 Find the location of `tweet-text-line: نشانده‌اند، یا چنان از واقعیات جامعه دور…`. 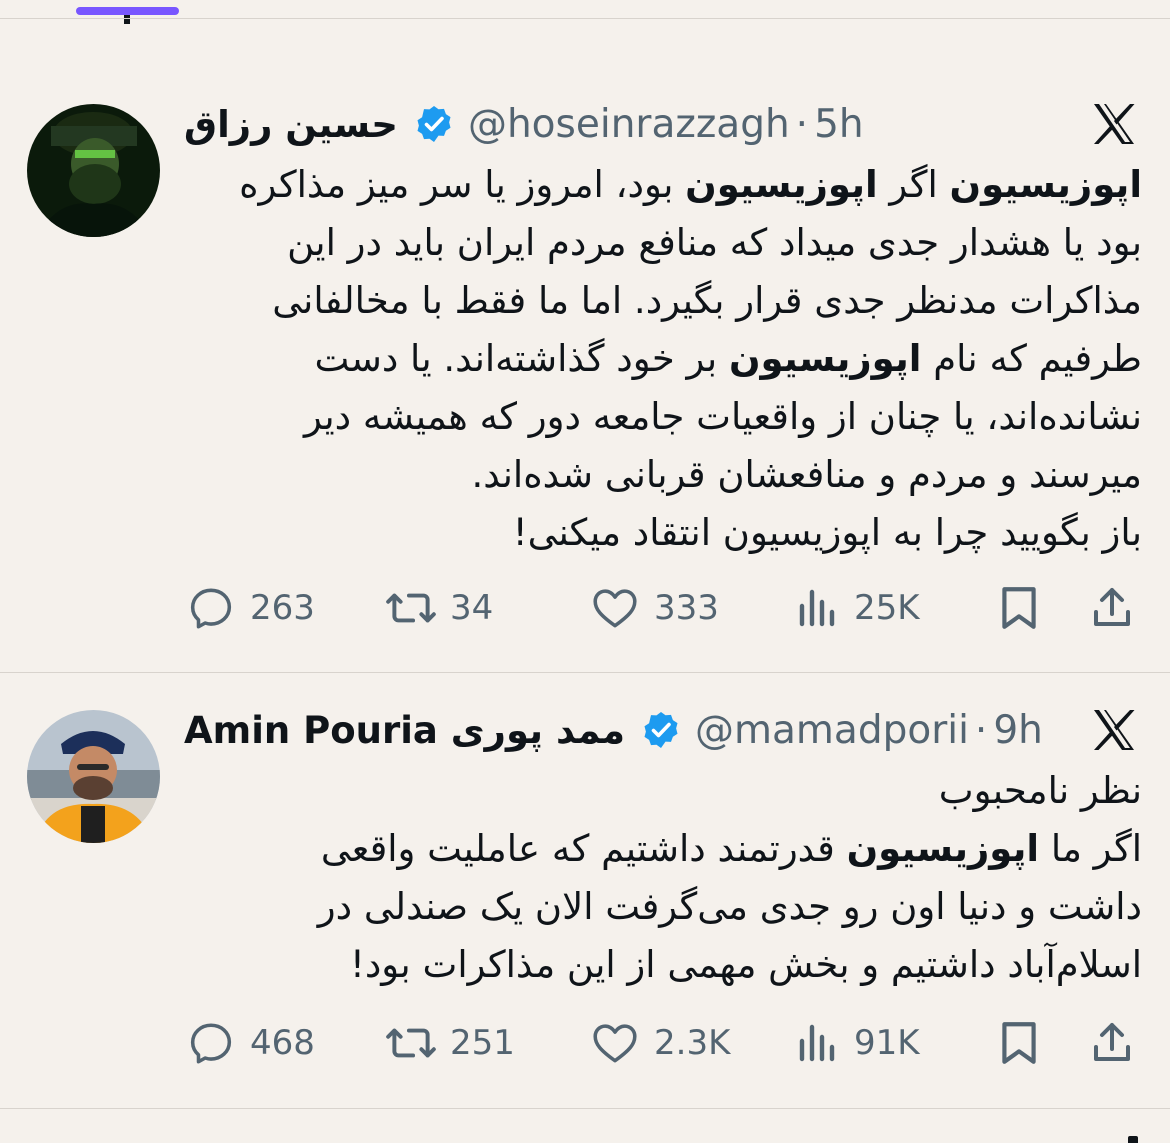

tweet-text-line: نشانده‌اند، یا چنان از واقعیات جامعه دور… is located at coordinates (661, 417).